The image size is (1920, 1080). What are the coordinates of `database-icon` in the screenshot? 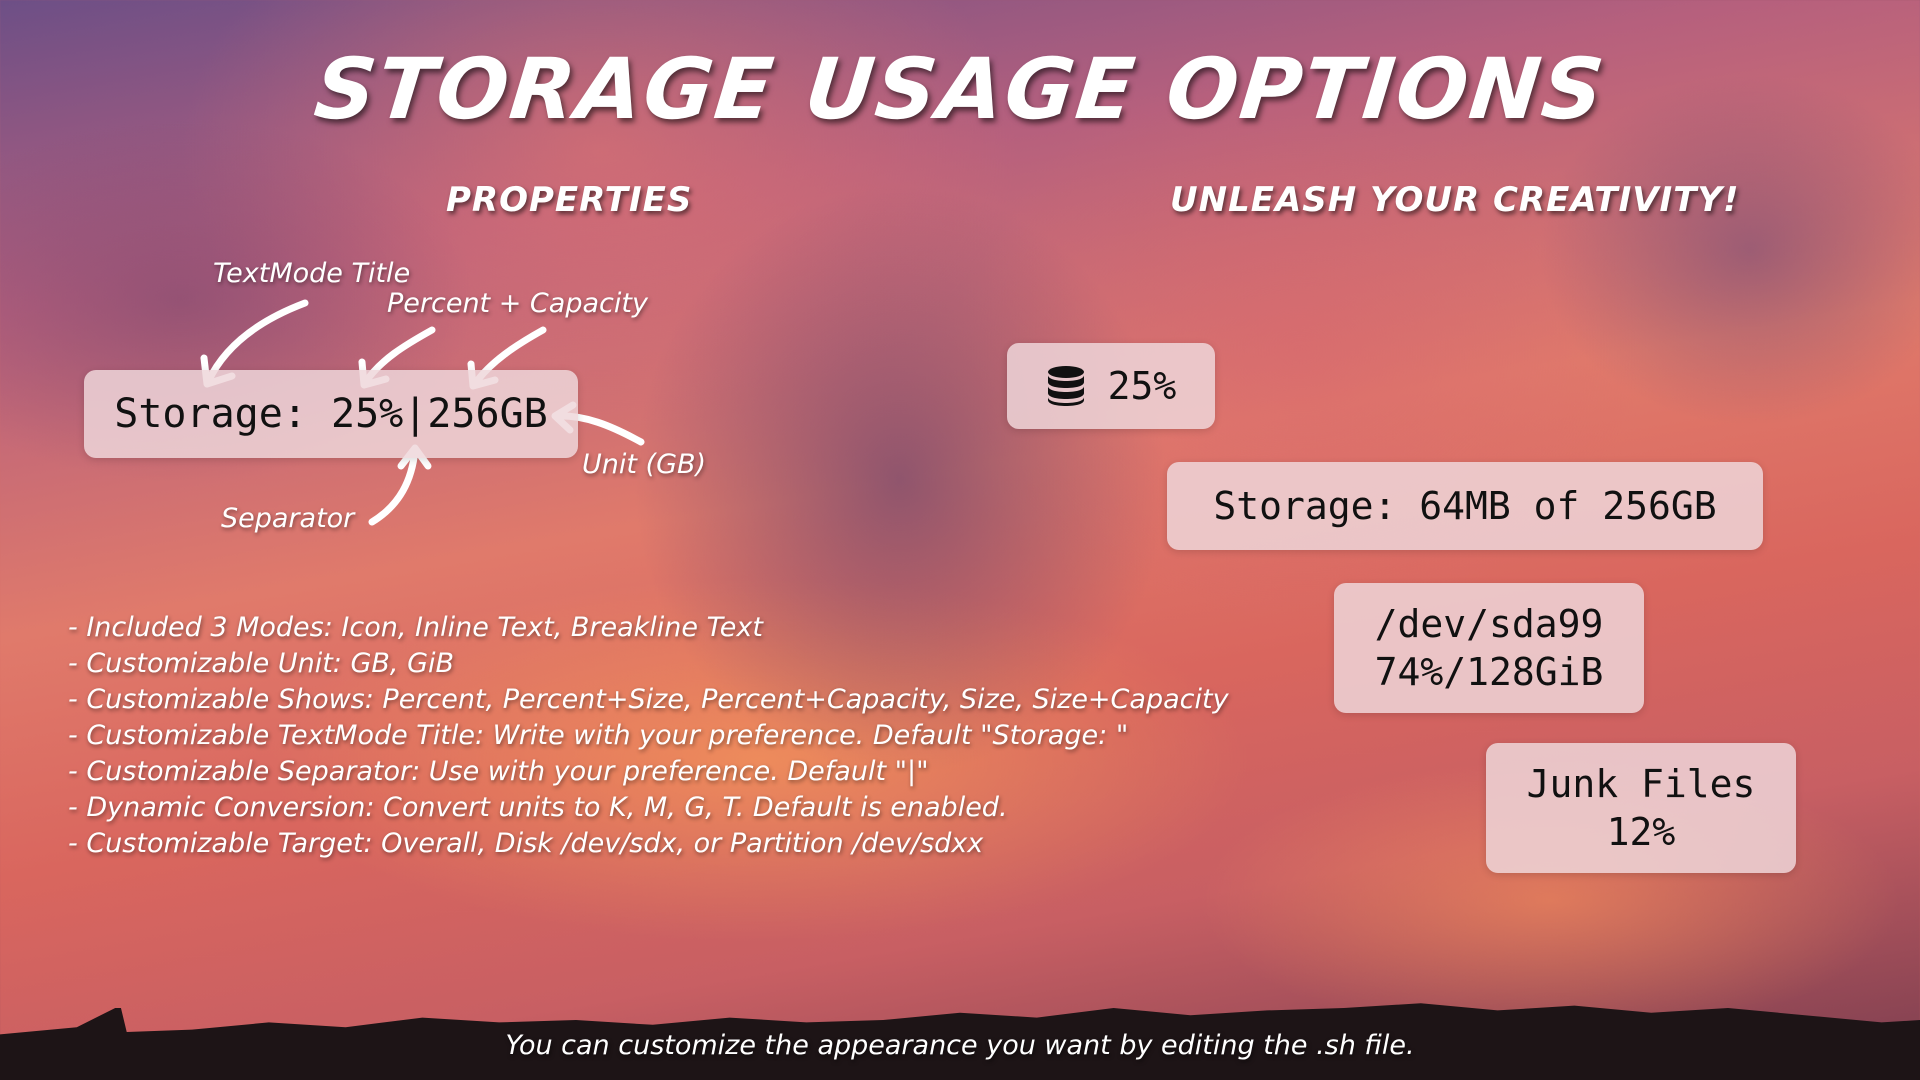 It's located at (1065, 386).